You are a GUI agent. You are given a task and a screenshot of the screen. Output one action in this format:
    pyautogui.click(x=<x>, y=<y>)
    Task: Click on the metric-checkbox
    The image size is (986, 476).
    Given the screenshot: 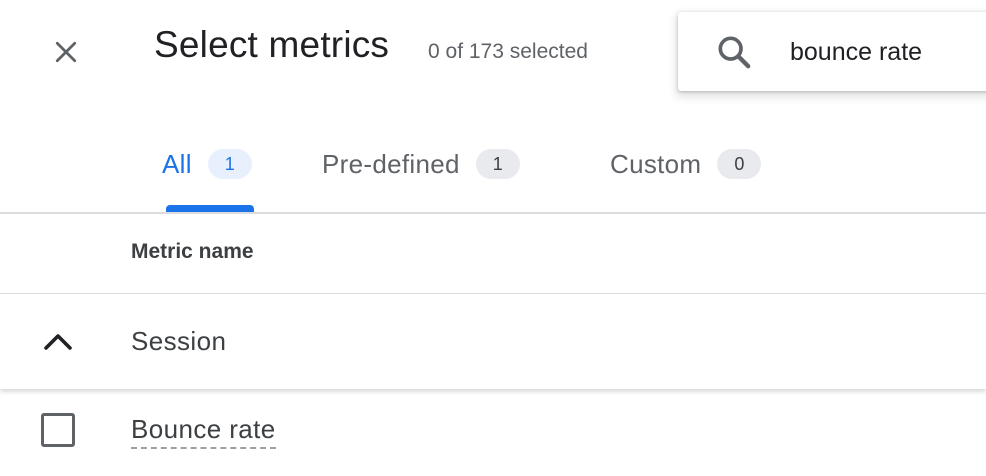 What is the action you would take?
    pyautogui.click(x=58, y=430)
    